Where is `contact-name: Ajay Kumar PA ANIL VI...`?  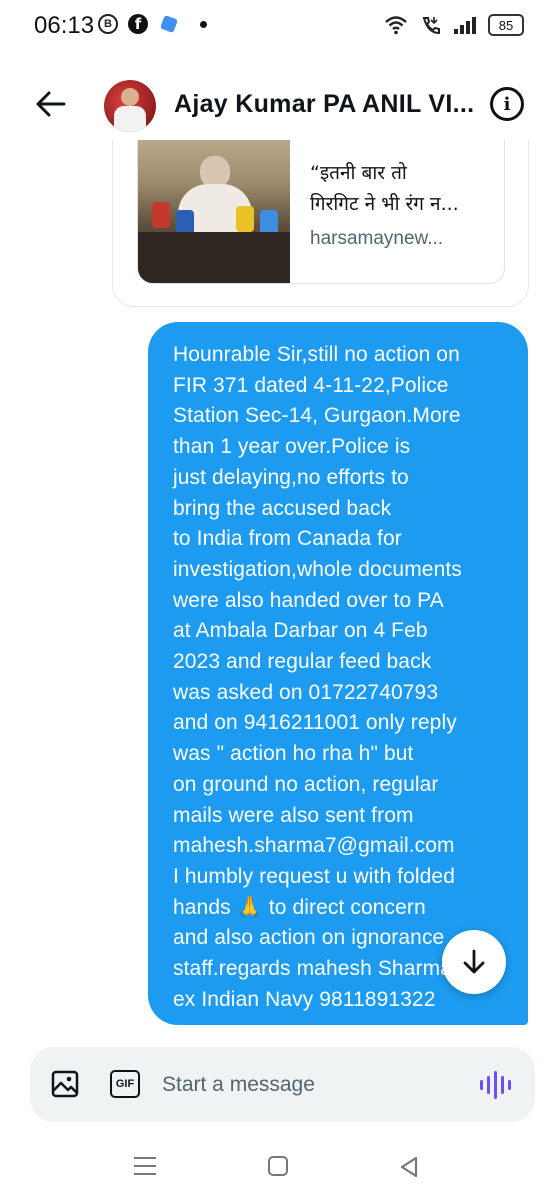
contact-name: Ajay Kumar PA ANIL VI... is located at coordinates (324, 104).